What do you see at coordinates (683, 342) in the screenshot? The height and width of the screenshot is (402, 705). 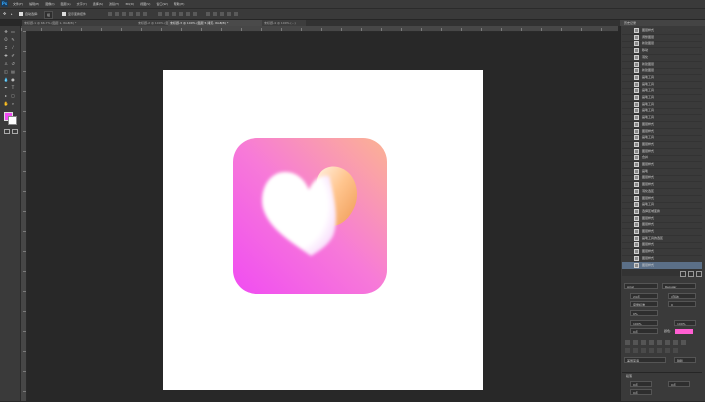 I see `strikethrough-icon` at bounding box center [683, 342].